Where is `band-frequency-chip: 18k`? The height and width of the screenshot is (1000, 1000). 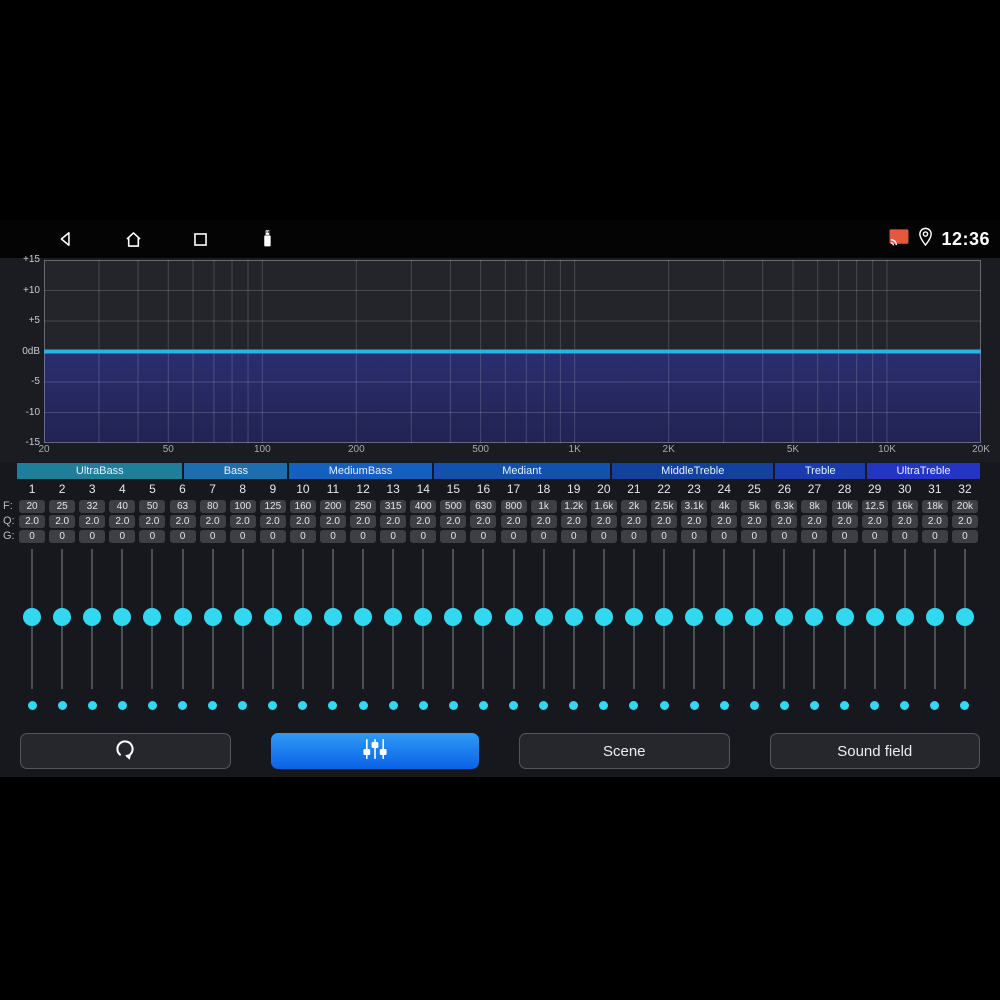
band-frequency-chip: 18k is located at coordinates (934, 506).